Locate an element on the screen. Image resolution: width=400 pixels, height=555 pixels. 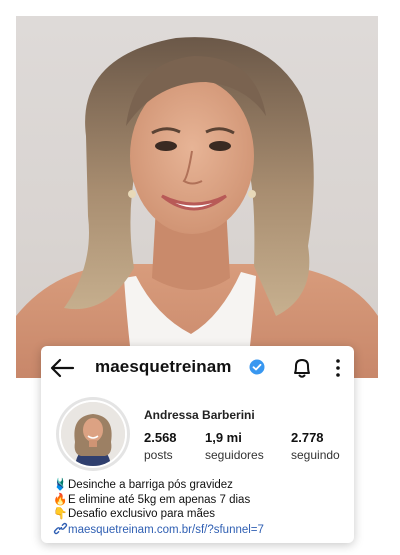
bio-link-row: maesquetreinam.com.br/sf/?sfunnel=7 is located at coordinates (158, 530).